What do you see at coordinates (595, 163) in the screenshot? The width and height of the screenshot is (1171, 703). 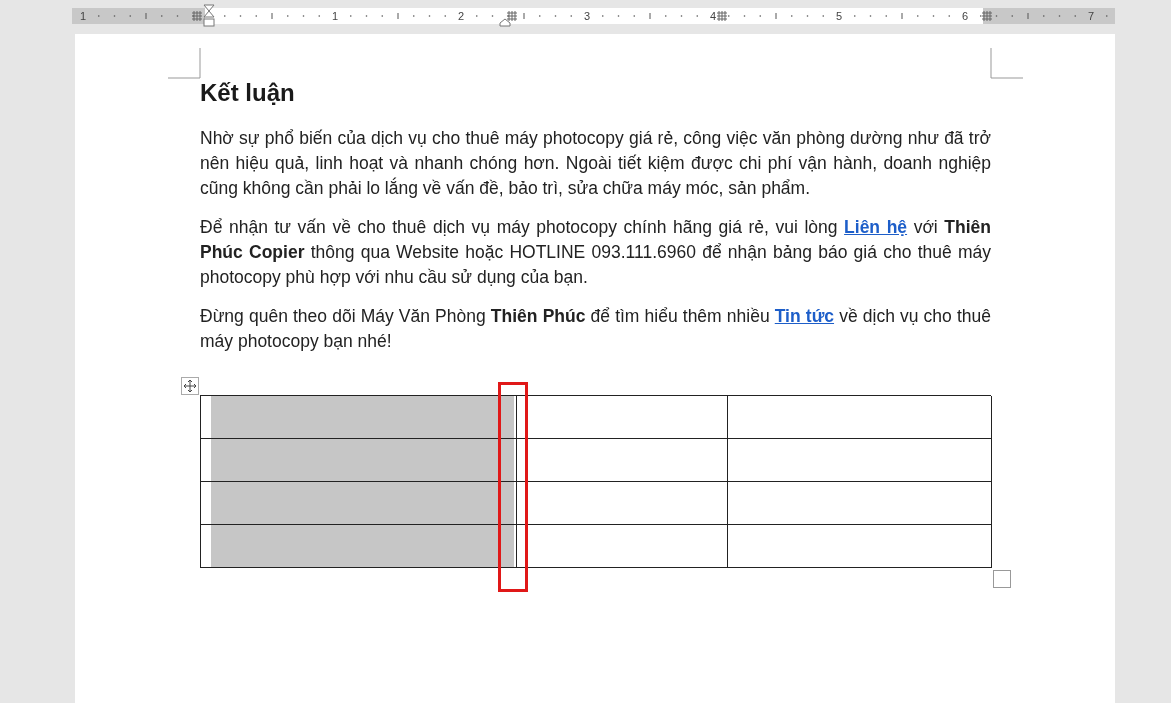 I see `body-paragraph: Nhờ sự phổ biến của dịch vụ cho thuê máy photocopy giá rẻ, công việc văn phòng dường như đã trở nên hiệu quả, linh hoạt và nhanh chóng hơn. Ngoài tiết kiệm được chi phí vận hành, doanh nghiệp cũng không cần phải lo lắng về vấn đề, bảo trì, sửa chữa máy móc, sản phẩm.` at bounding box center [595, 163].